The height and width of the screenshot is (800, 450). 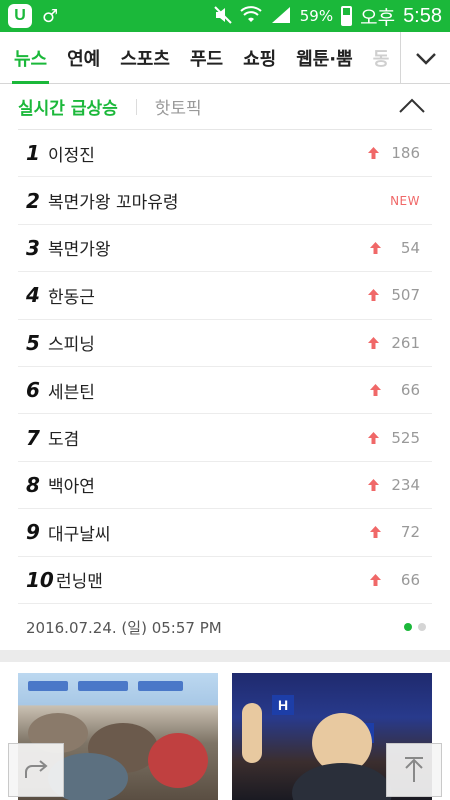 I want to click on tab-sports: 스포츠, so click(x=145, y=58).